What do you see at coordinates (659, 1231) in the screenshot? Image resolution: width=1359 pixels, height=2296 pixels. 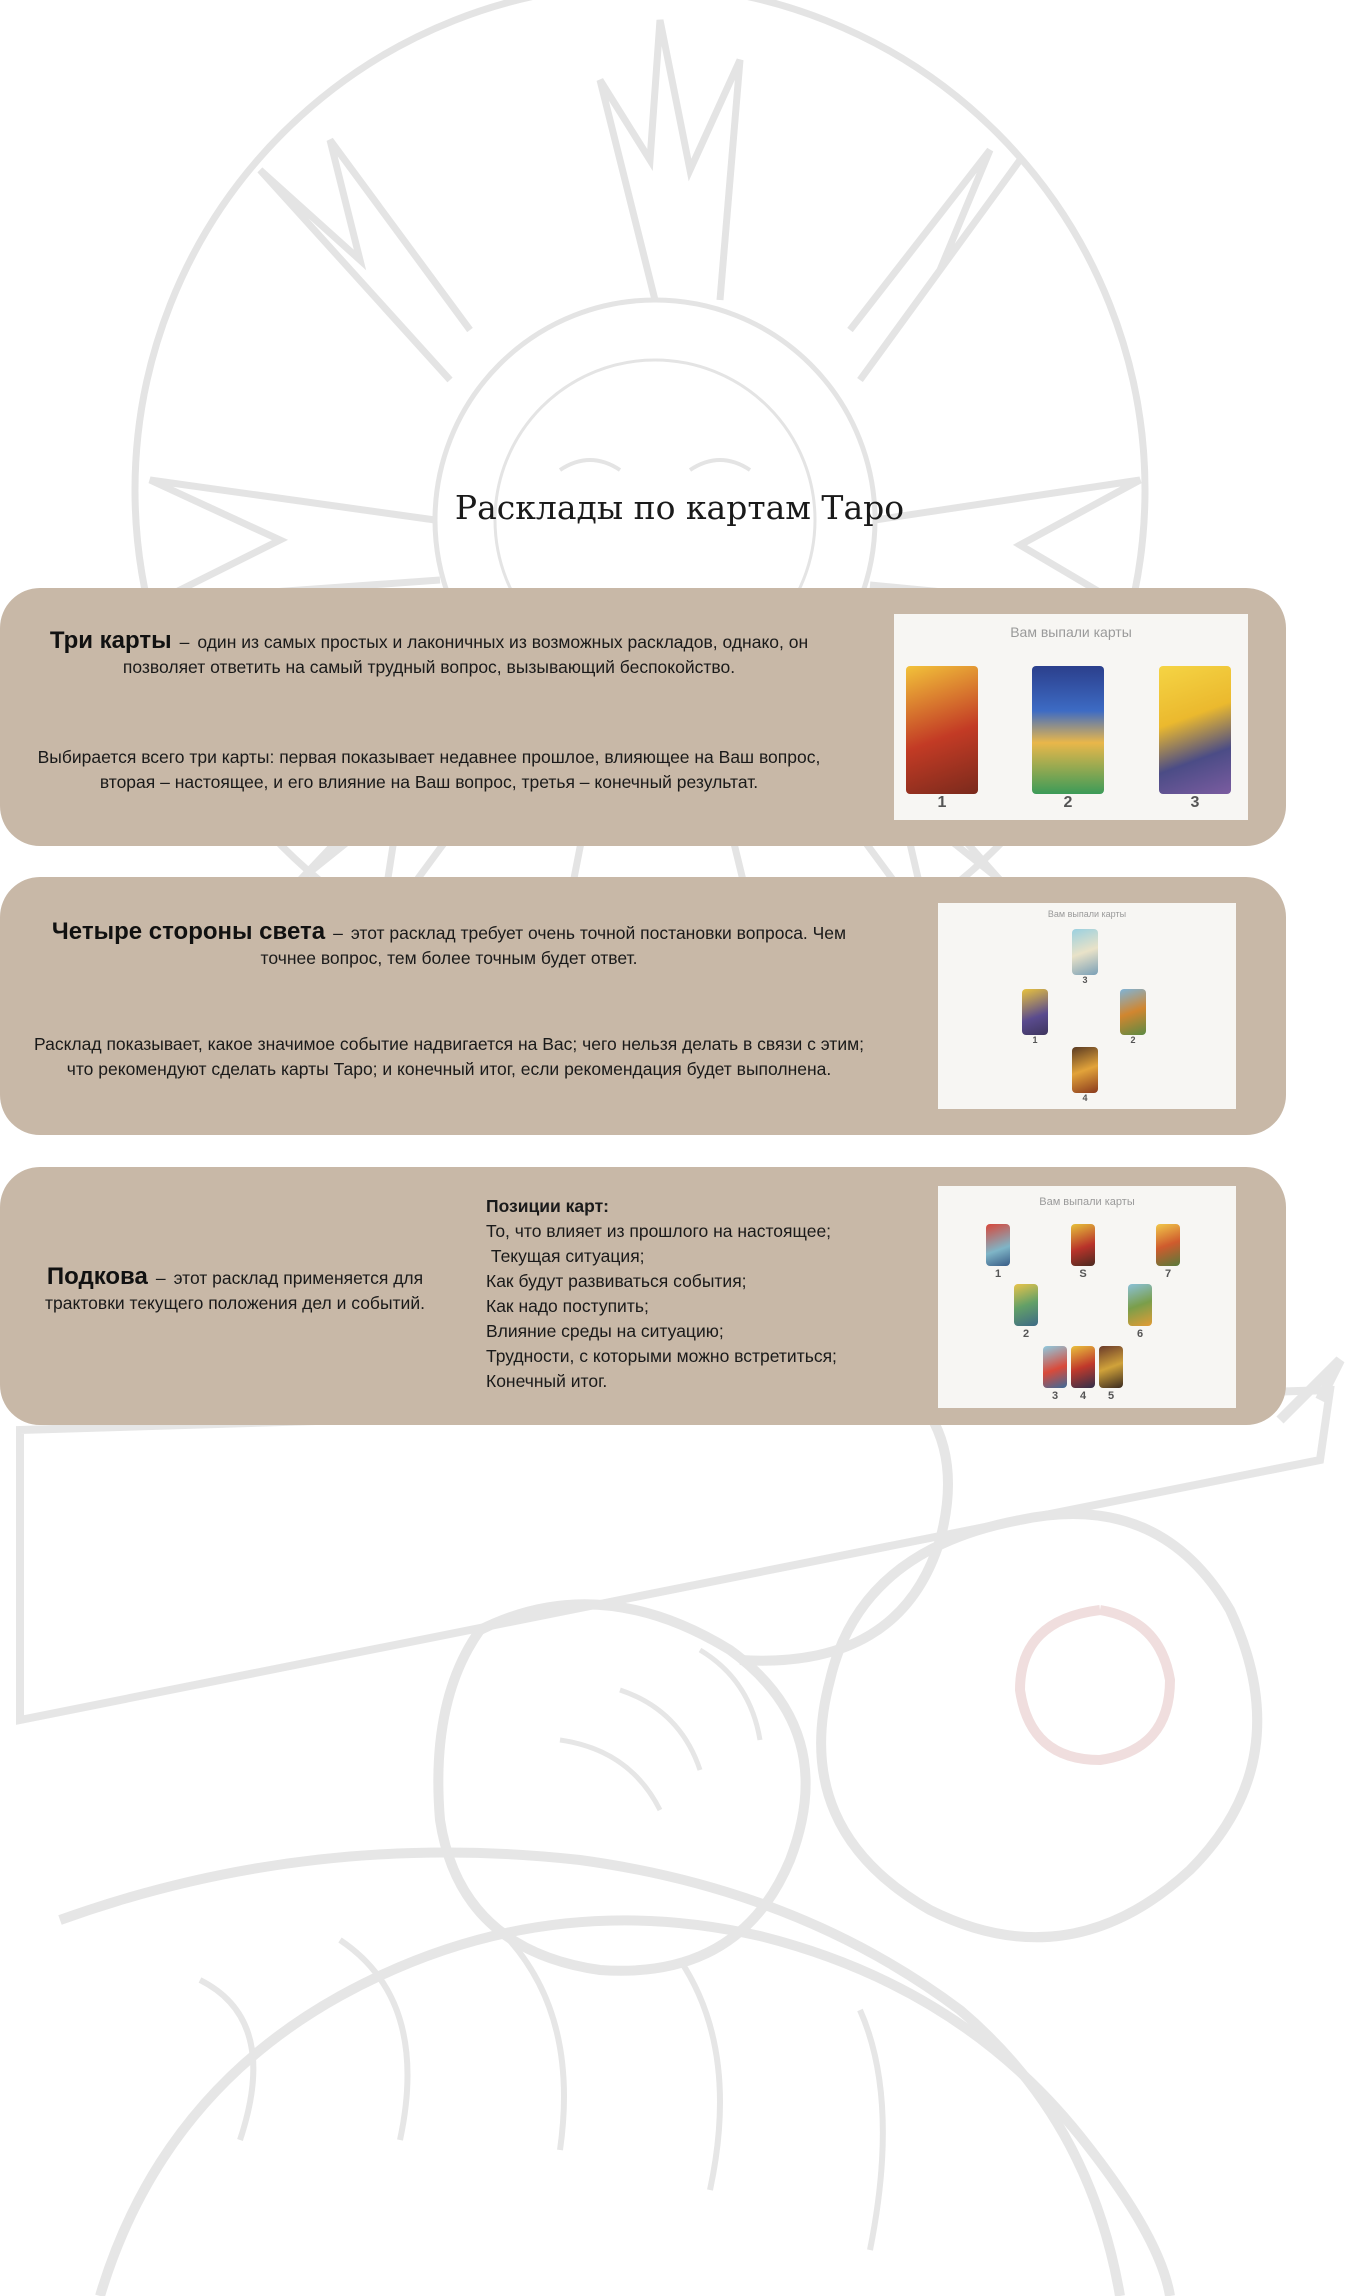 I see `position-item: То, что влияет из прошлого на настоящее;` at bounding box center [659, 1231].